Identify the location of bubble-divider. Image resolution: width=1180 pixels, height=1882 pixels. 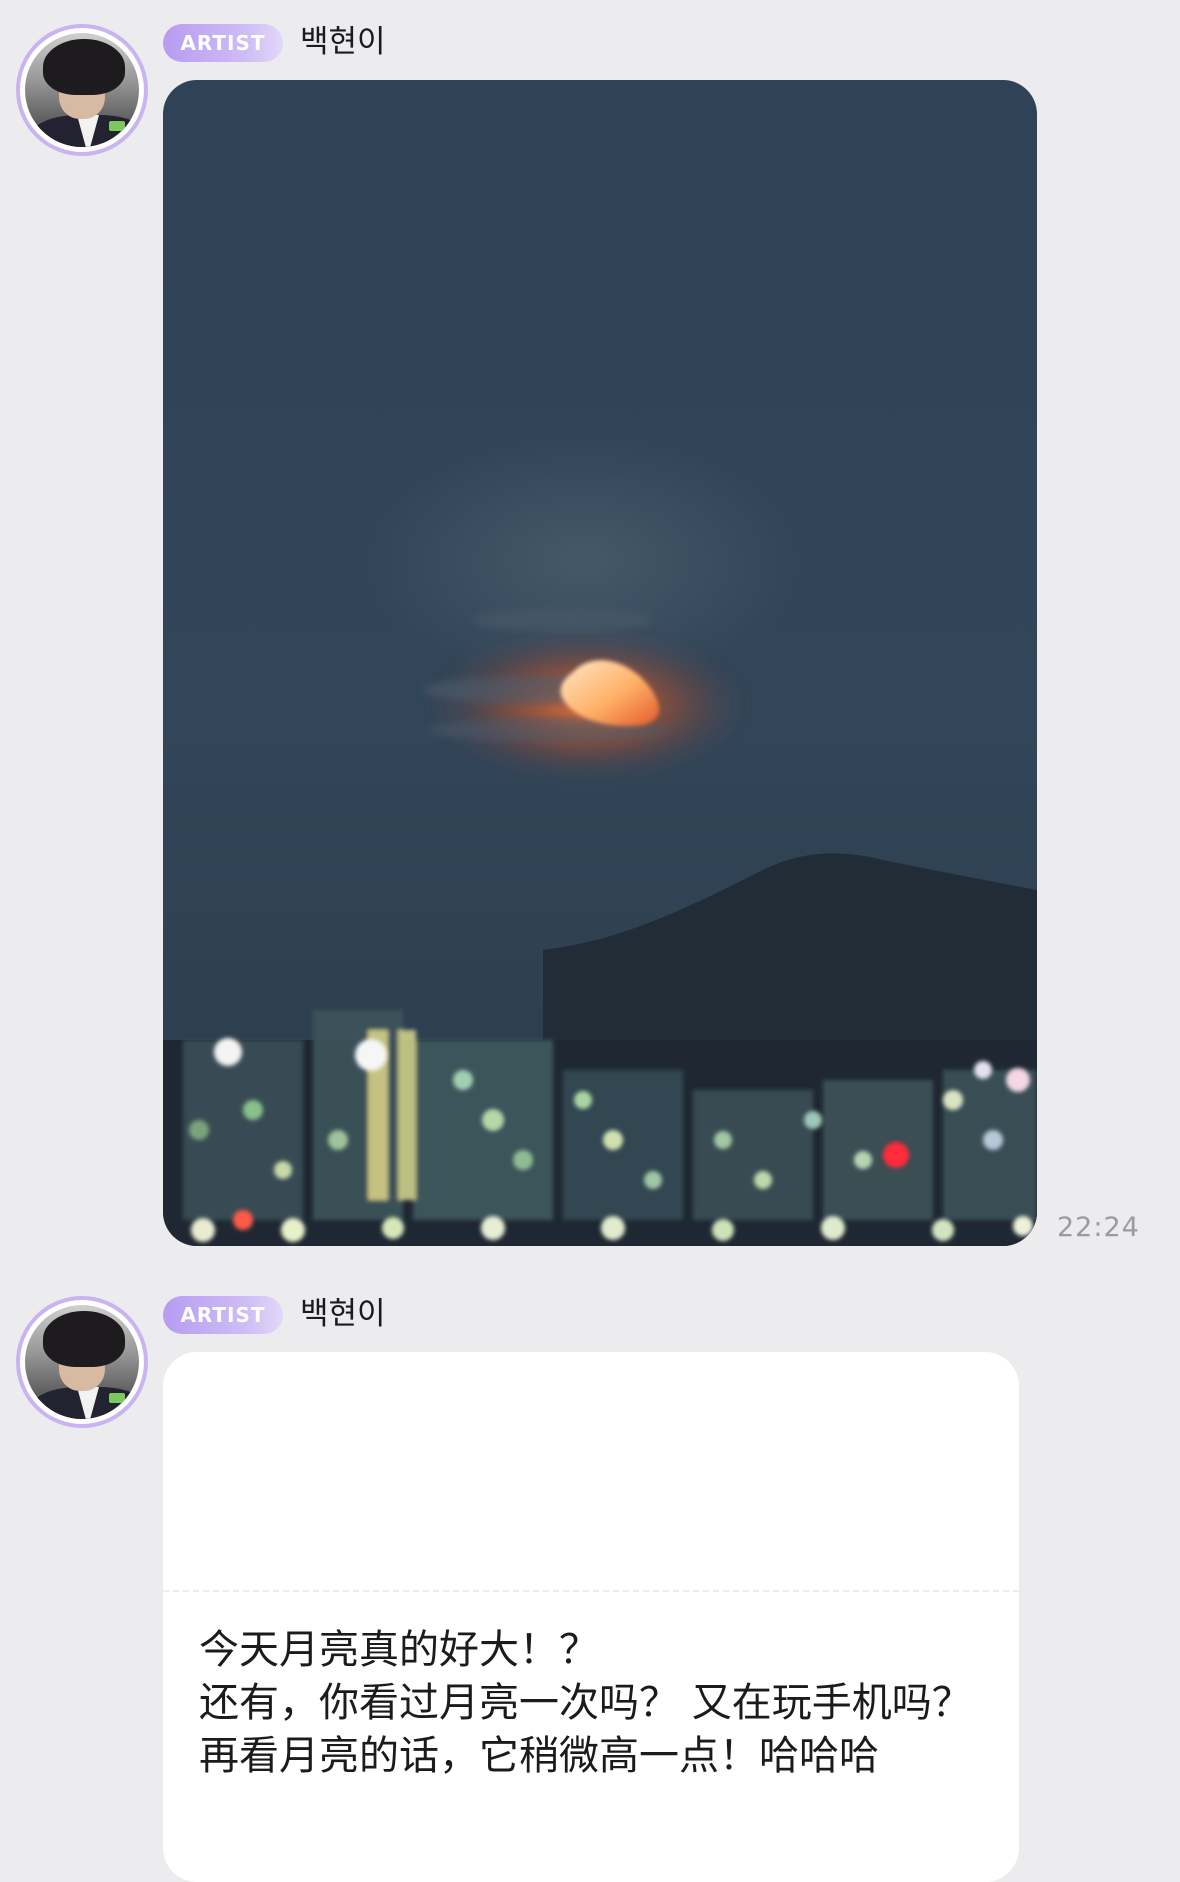
(591, 1591).